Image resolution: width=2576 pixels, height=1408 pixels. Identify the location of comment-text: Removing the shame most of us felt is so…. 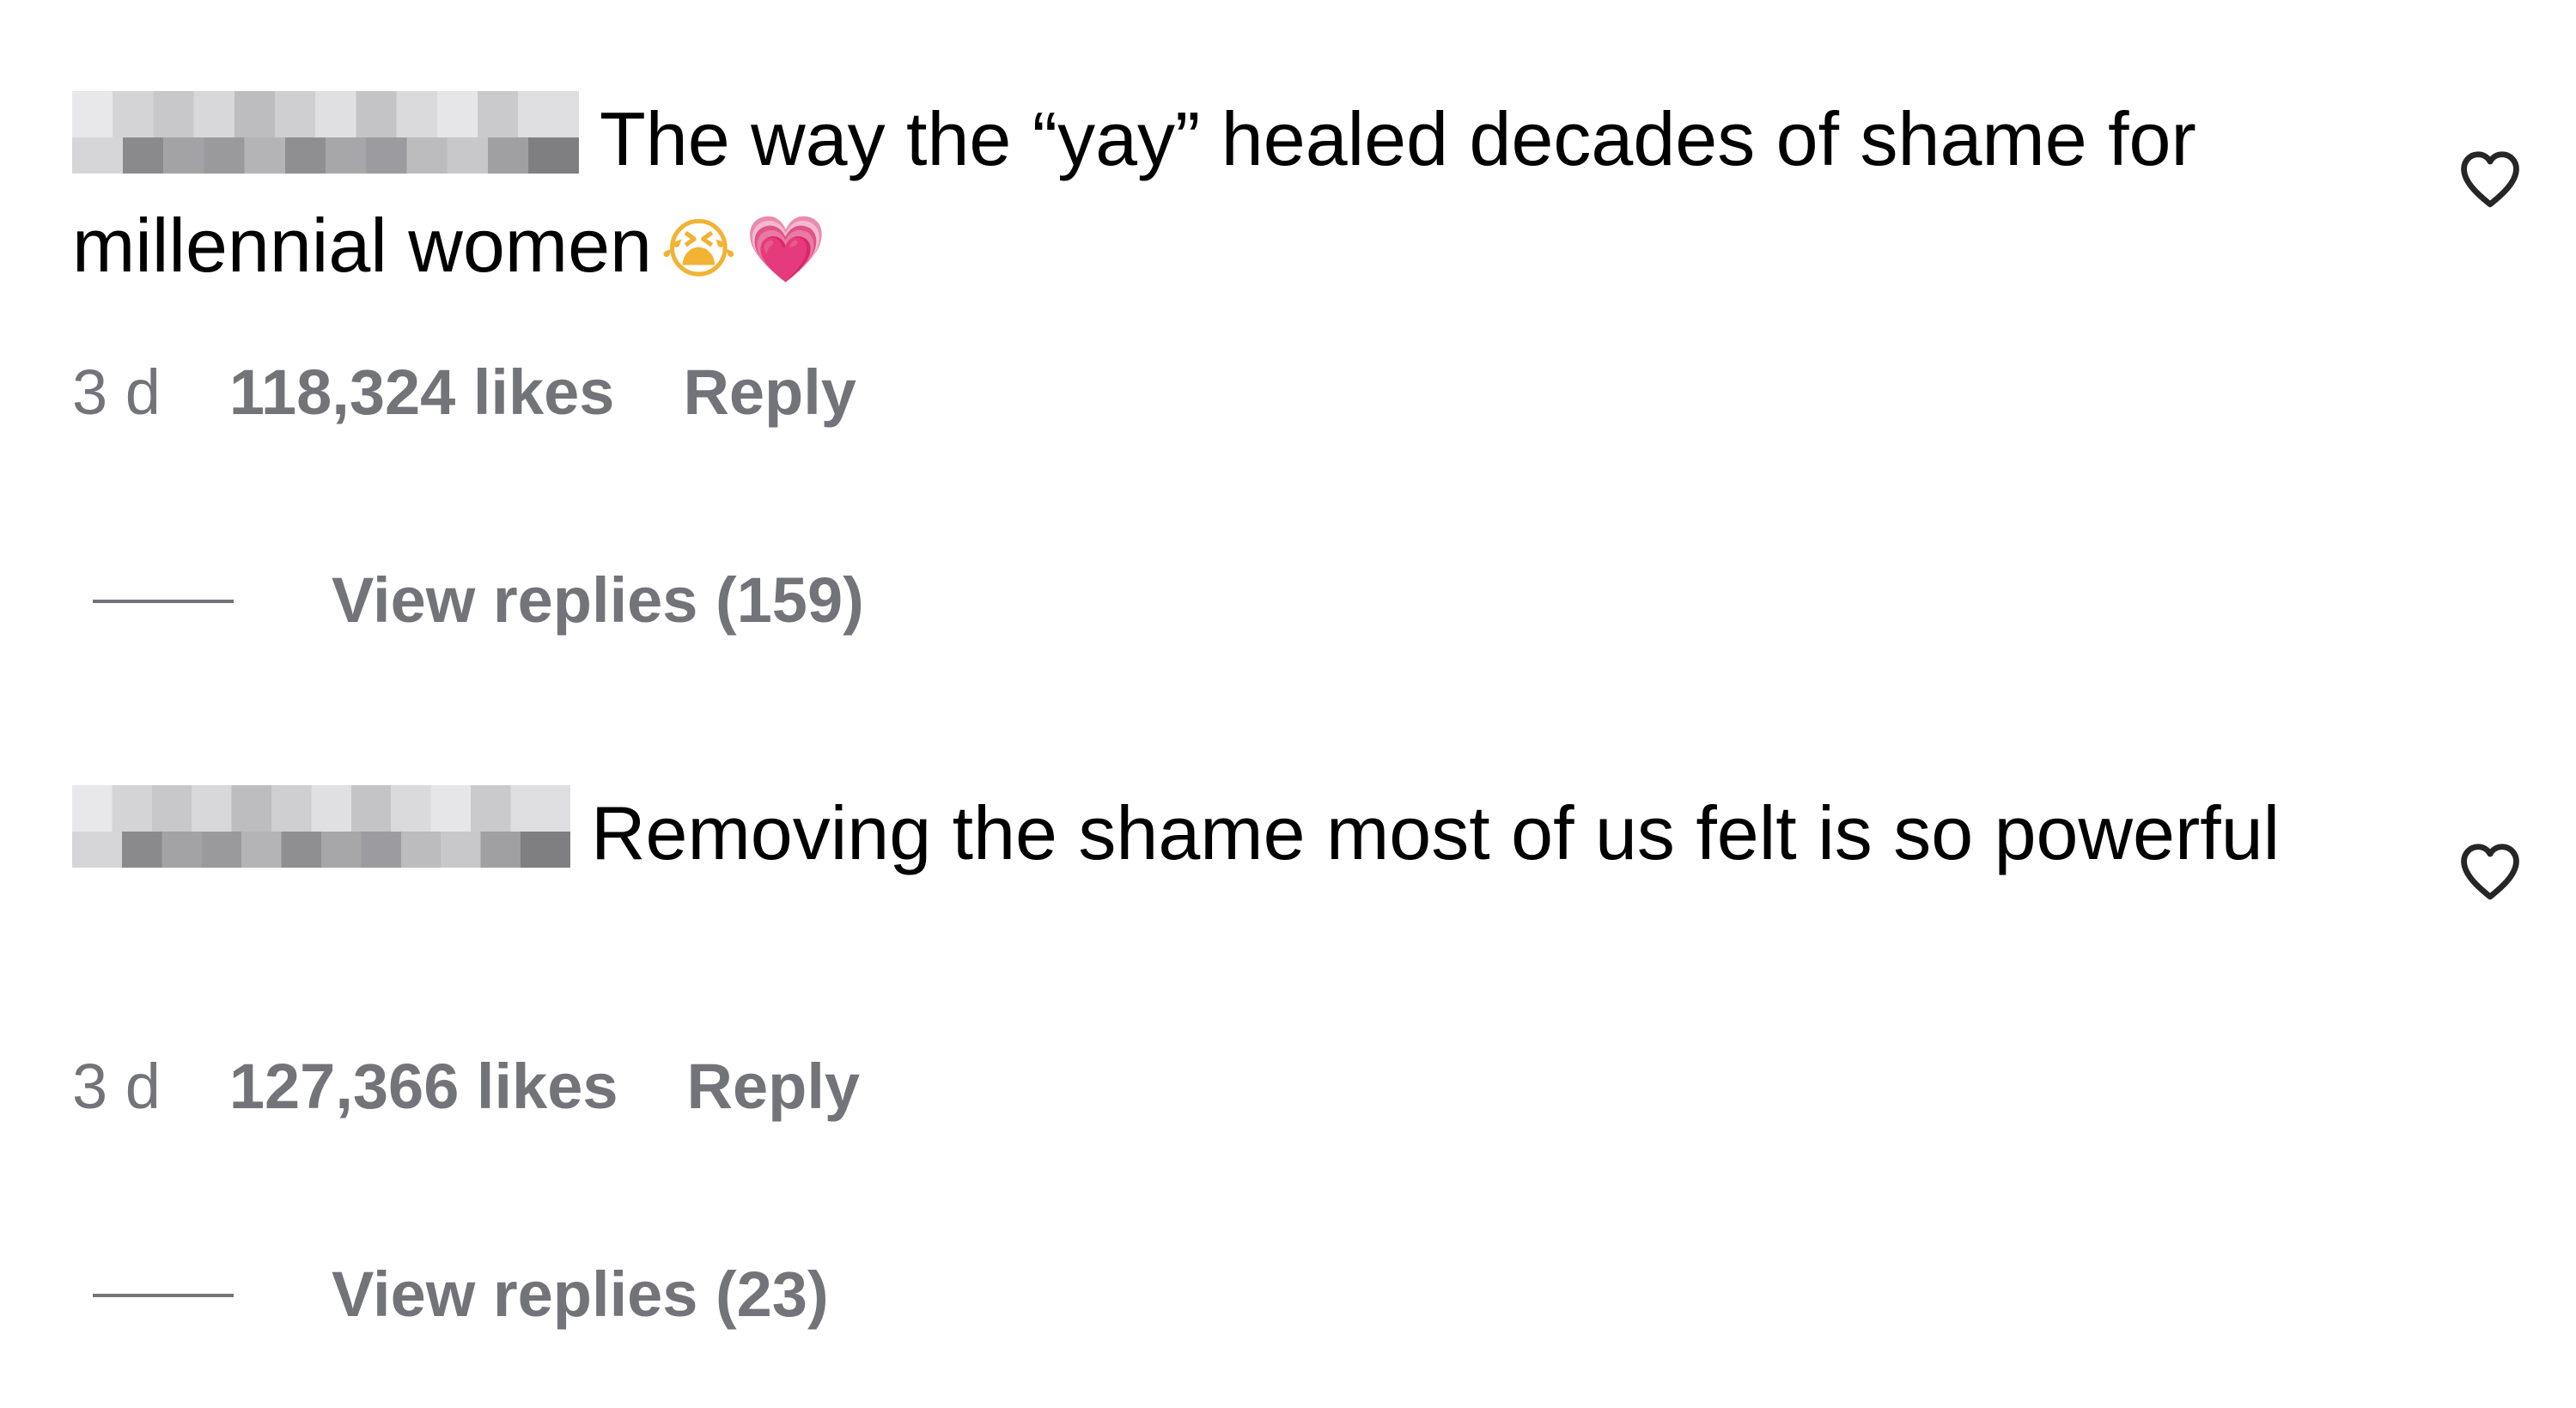
(1436, 832).